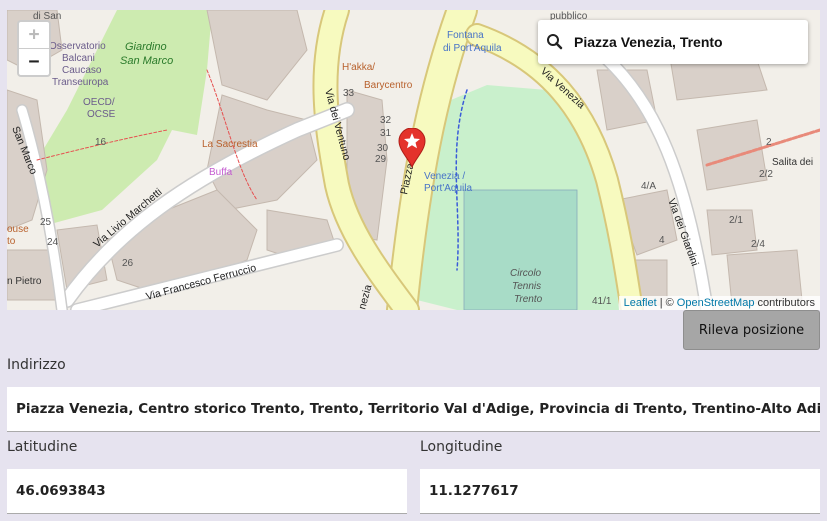 This screenshot has height=521, width=827. Describe the element at coordinates (46, 222) in the screenshot. I see `map-label: 25` at that location.